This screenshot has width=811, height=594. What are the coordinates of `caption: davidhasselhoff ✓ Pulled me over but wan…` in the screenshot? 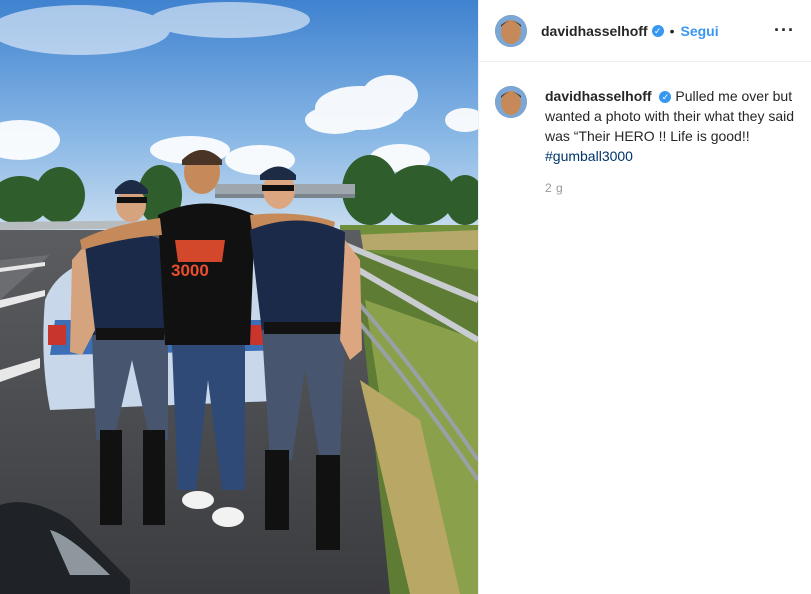 It's located at (670, 142).